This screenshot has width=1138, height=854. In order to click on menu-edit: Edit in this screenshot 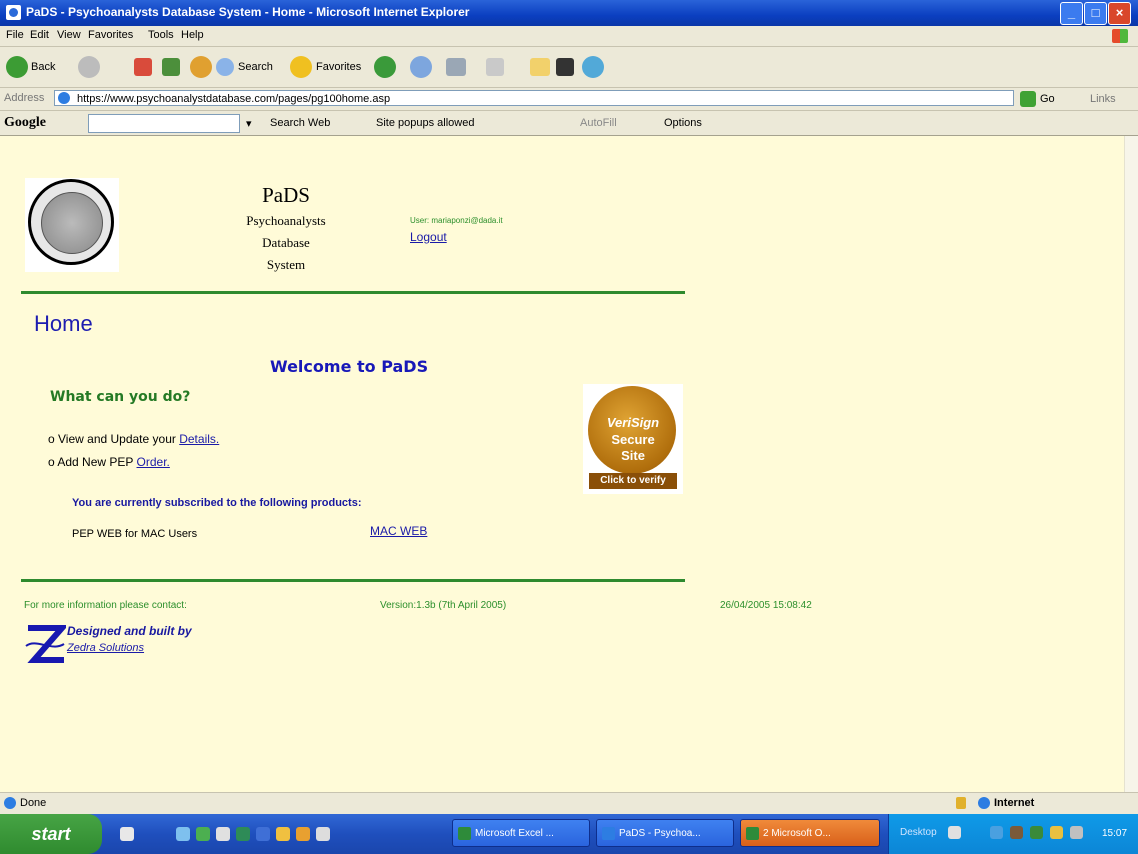, I will do `click(39, 35)`.